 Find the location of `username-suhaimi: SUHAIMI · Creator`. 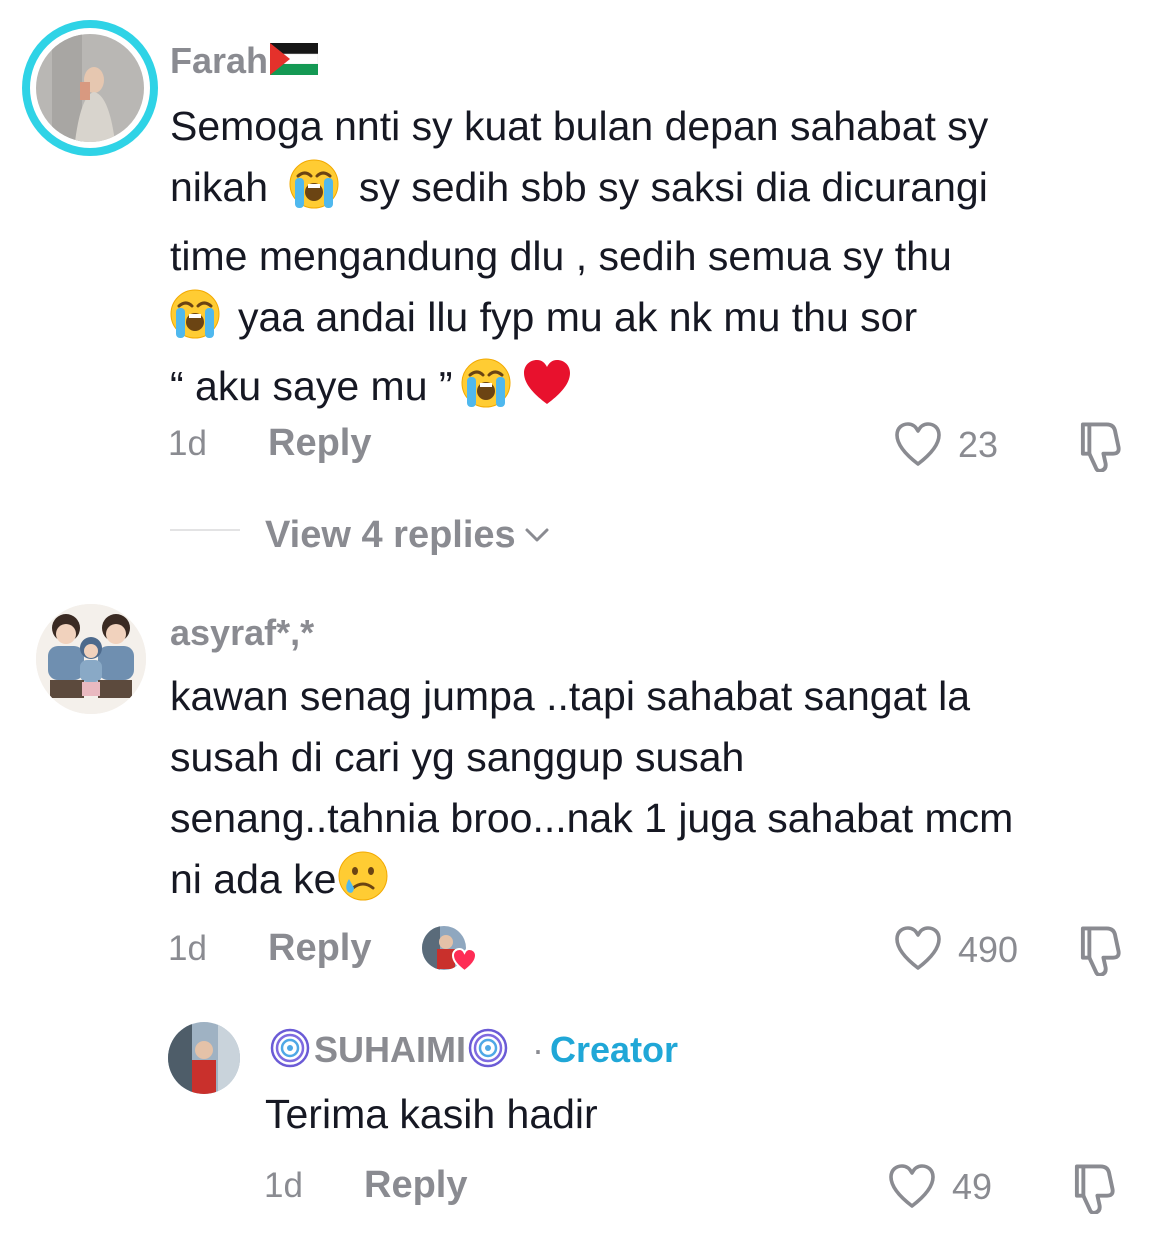

username-suhaimi: SUHAIMI · Creator is located at coordinates (474, 1052).